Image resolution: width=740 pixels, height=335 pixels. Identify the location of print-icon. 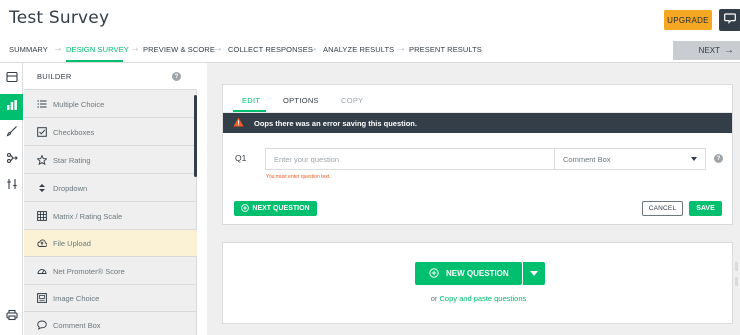
(11, 317).